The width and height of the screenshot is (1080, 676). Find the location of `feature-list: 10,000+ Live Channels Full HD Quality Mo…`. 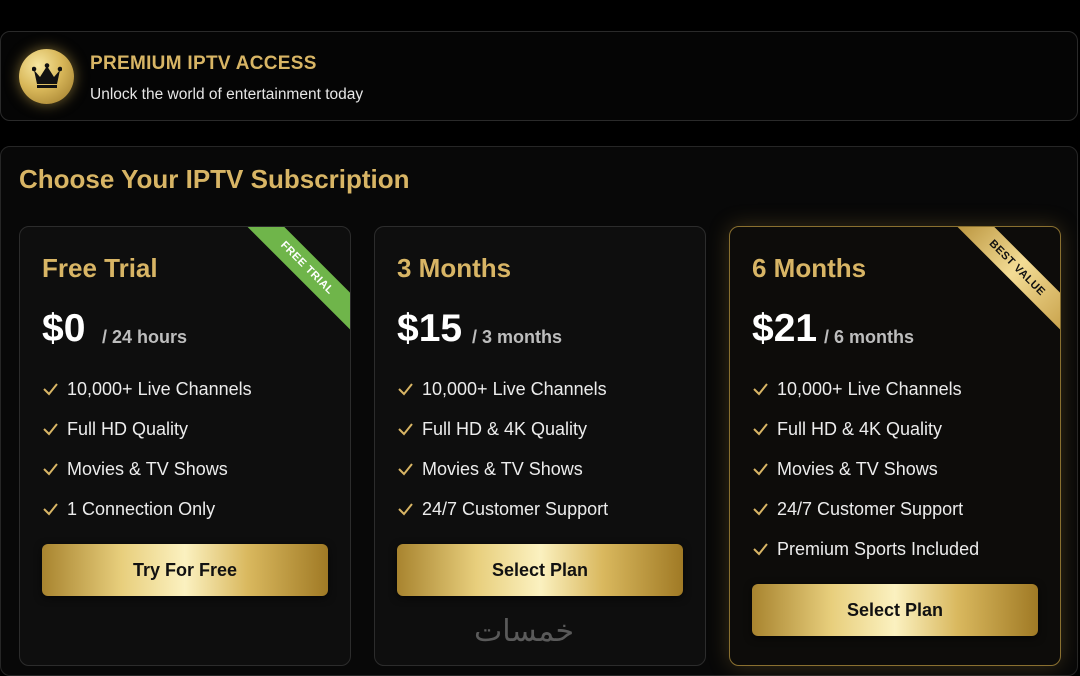

feature-list: 10,000+ Live Channels Full HD Quality Mo… is located at coordinates (147, 459).